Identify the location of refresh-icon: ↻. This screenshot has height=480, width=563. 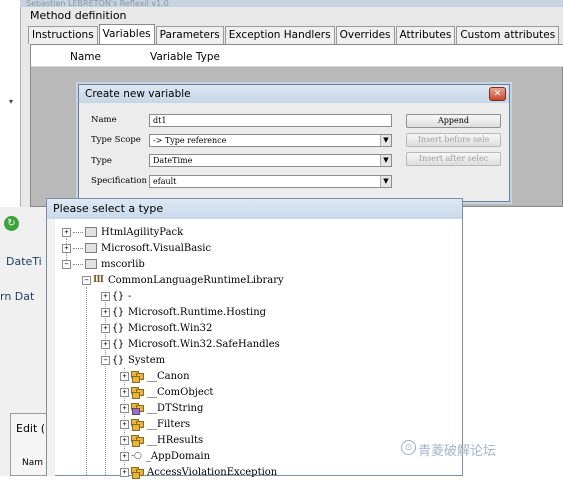
(11, 223).